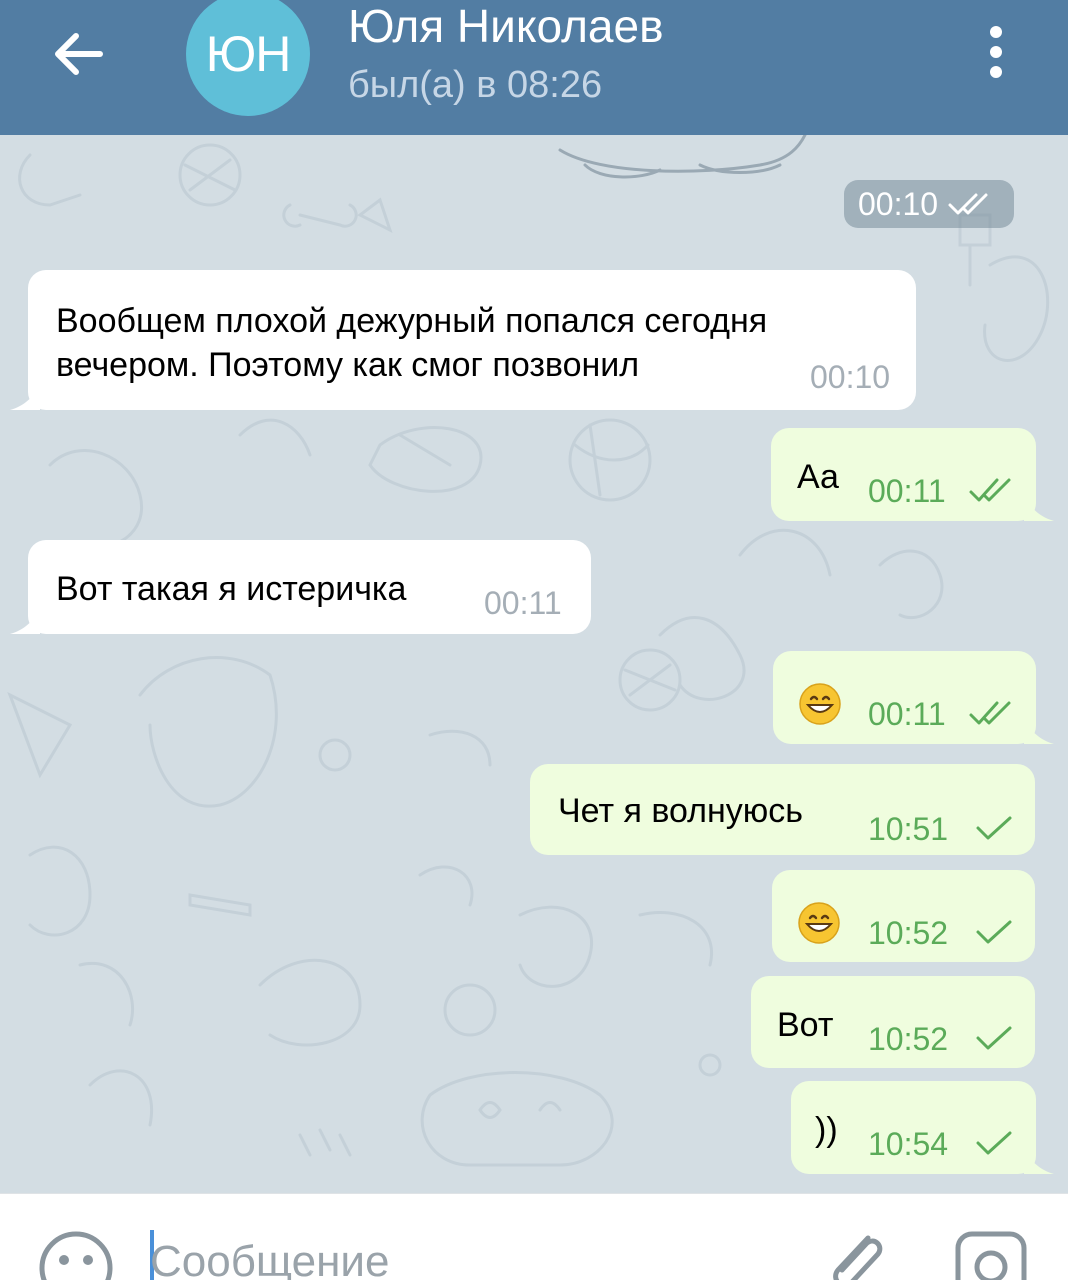 The height and width of the screenshot is (1280, 1068). What do you see at coordinates (680, 811) in the screenshot?
I see `message-text: Чет я волнуюсь` at bounding box center [680, 811].